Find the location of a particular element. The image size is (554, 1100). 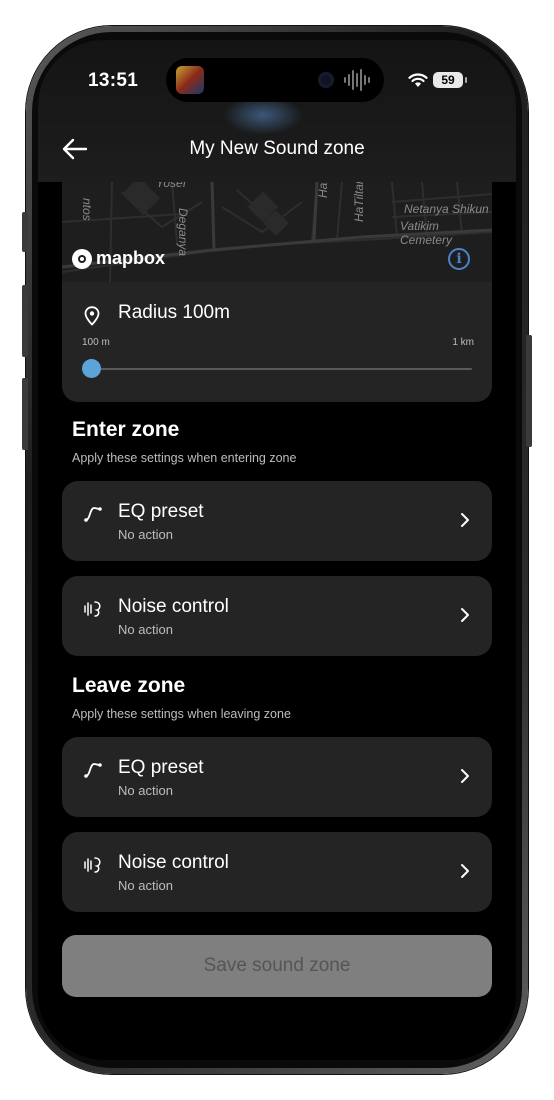

leave-noise-control-row: Noise control No action is located at coordinates (277, 872).